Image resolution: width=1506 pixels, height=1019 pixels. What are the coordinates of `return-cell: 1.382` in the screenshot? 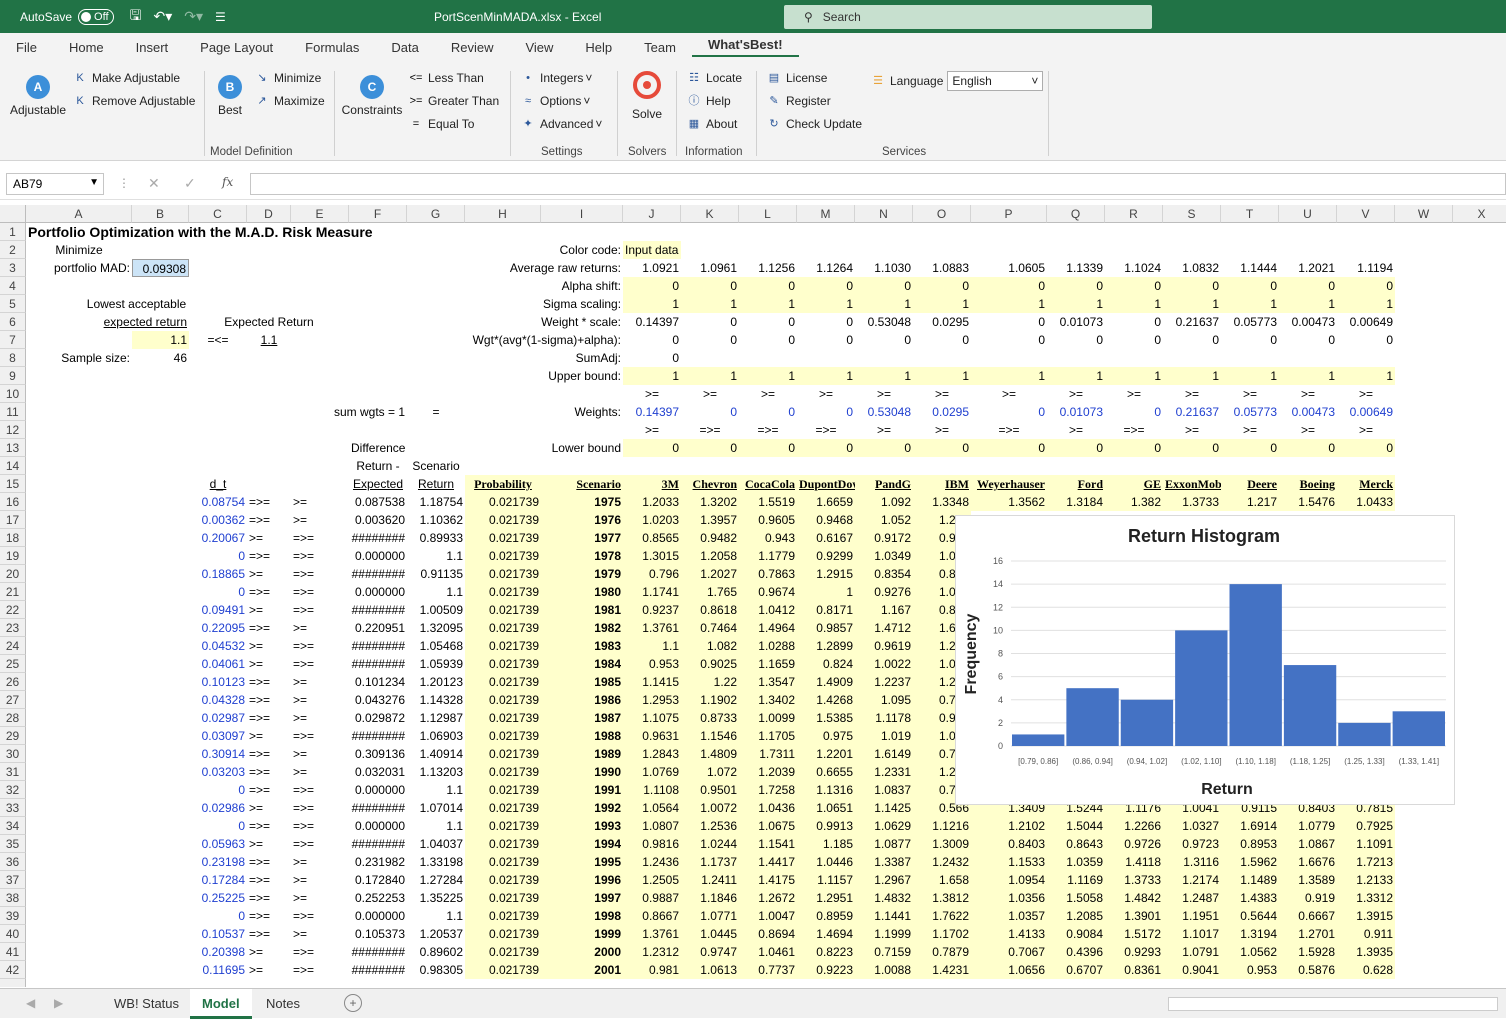 It's located at (1134, 502).